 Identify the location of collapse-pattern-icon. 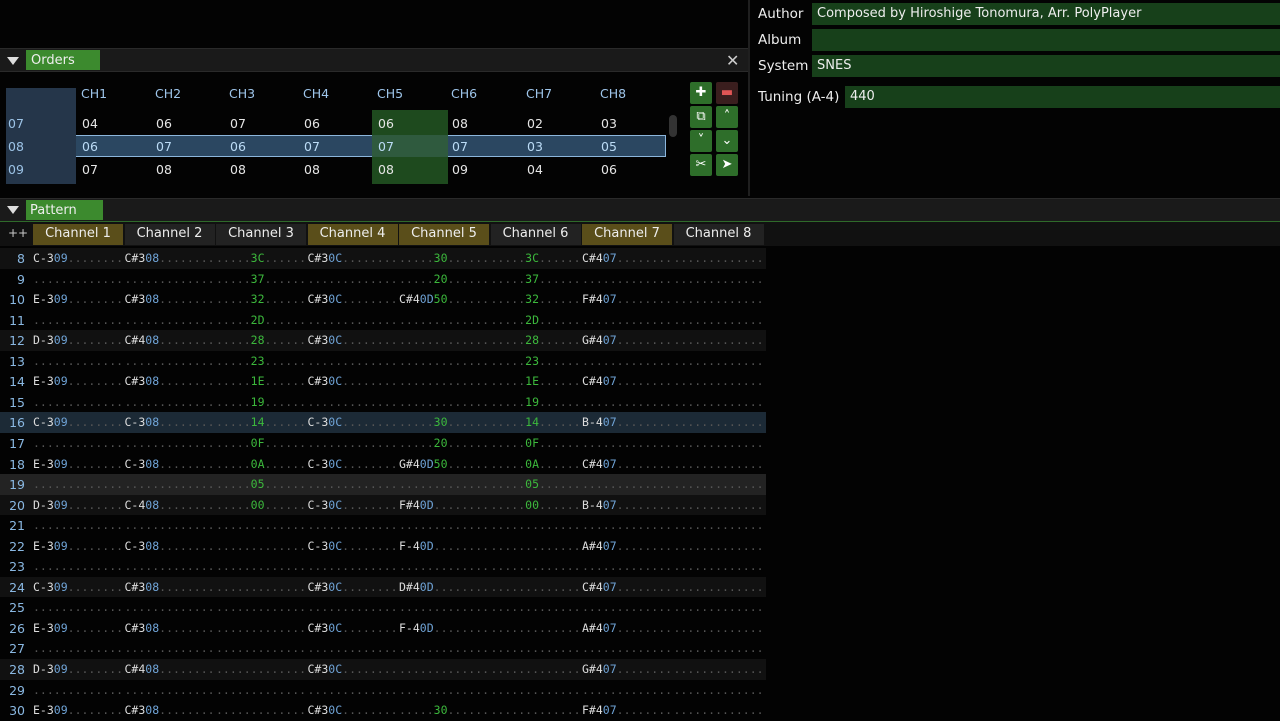
(13, 210).